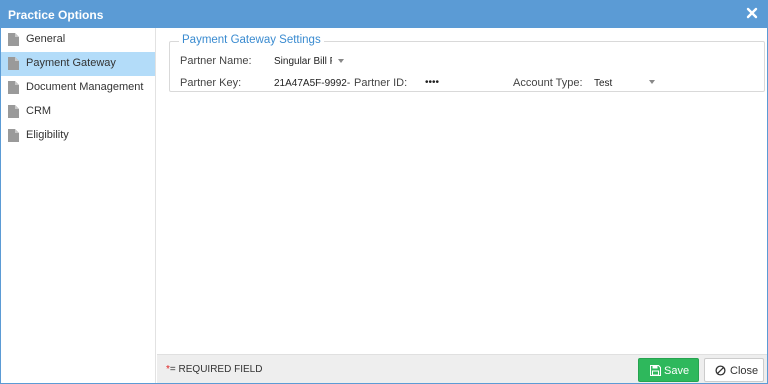 Image resolution: width=768 pixels, height=384 pixels. I want to click on partner-id-field: ••••, so click(445, 82).